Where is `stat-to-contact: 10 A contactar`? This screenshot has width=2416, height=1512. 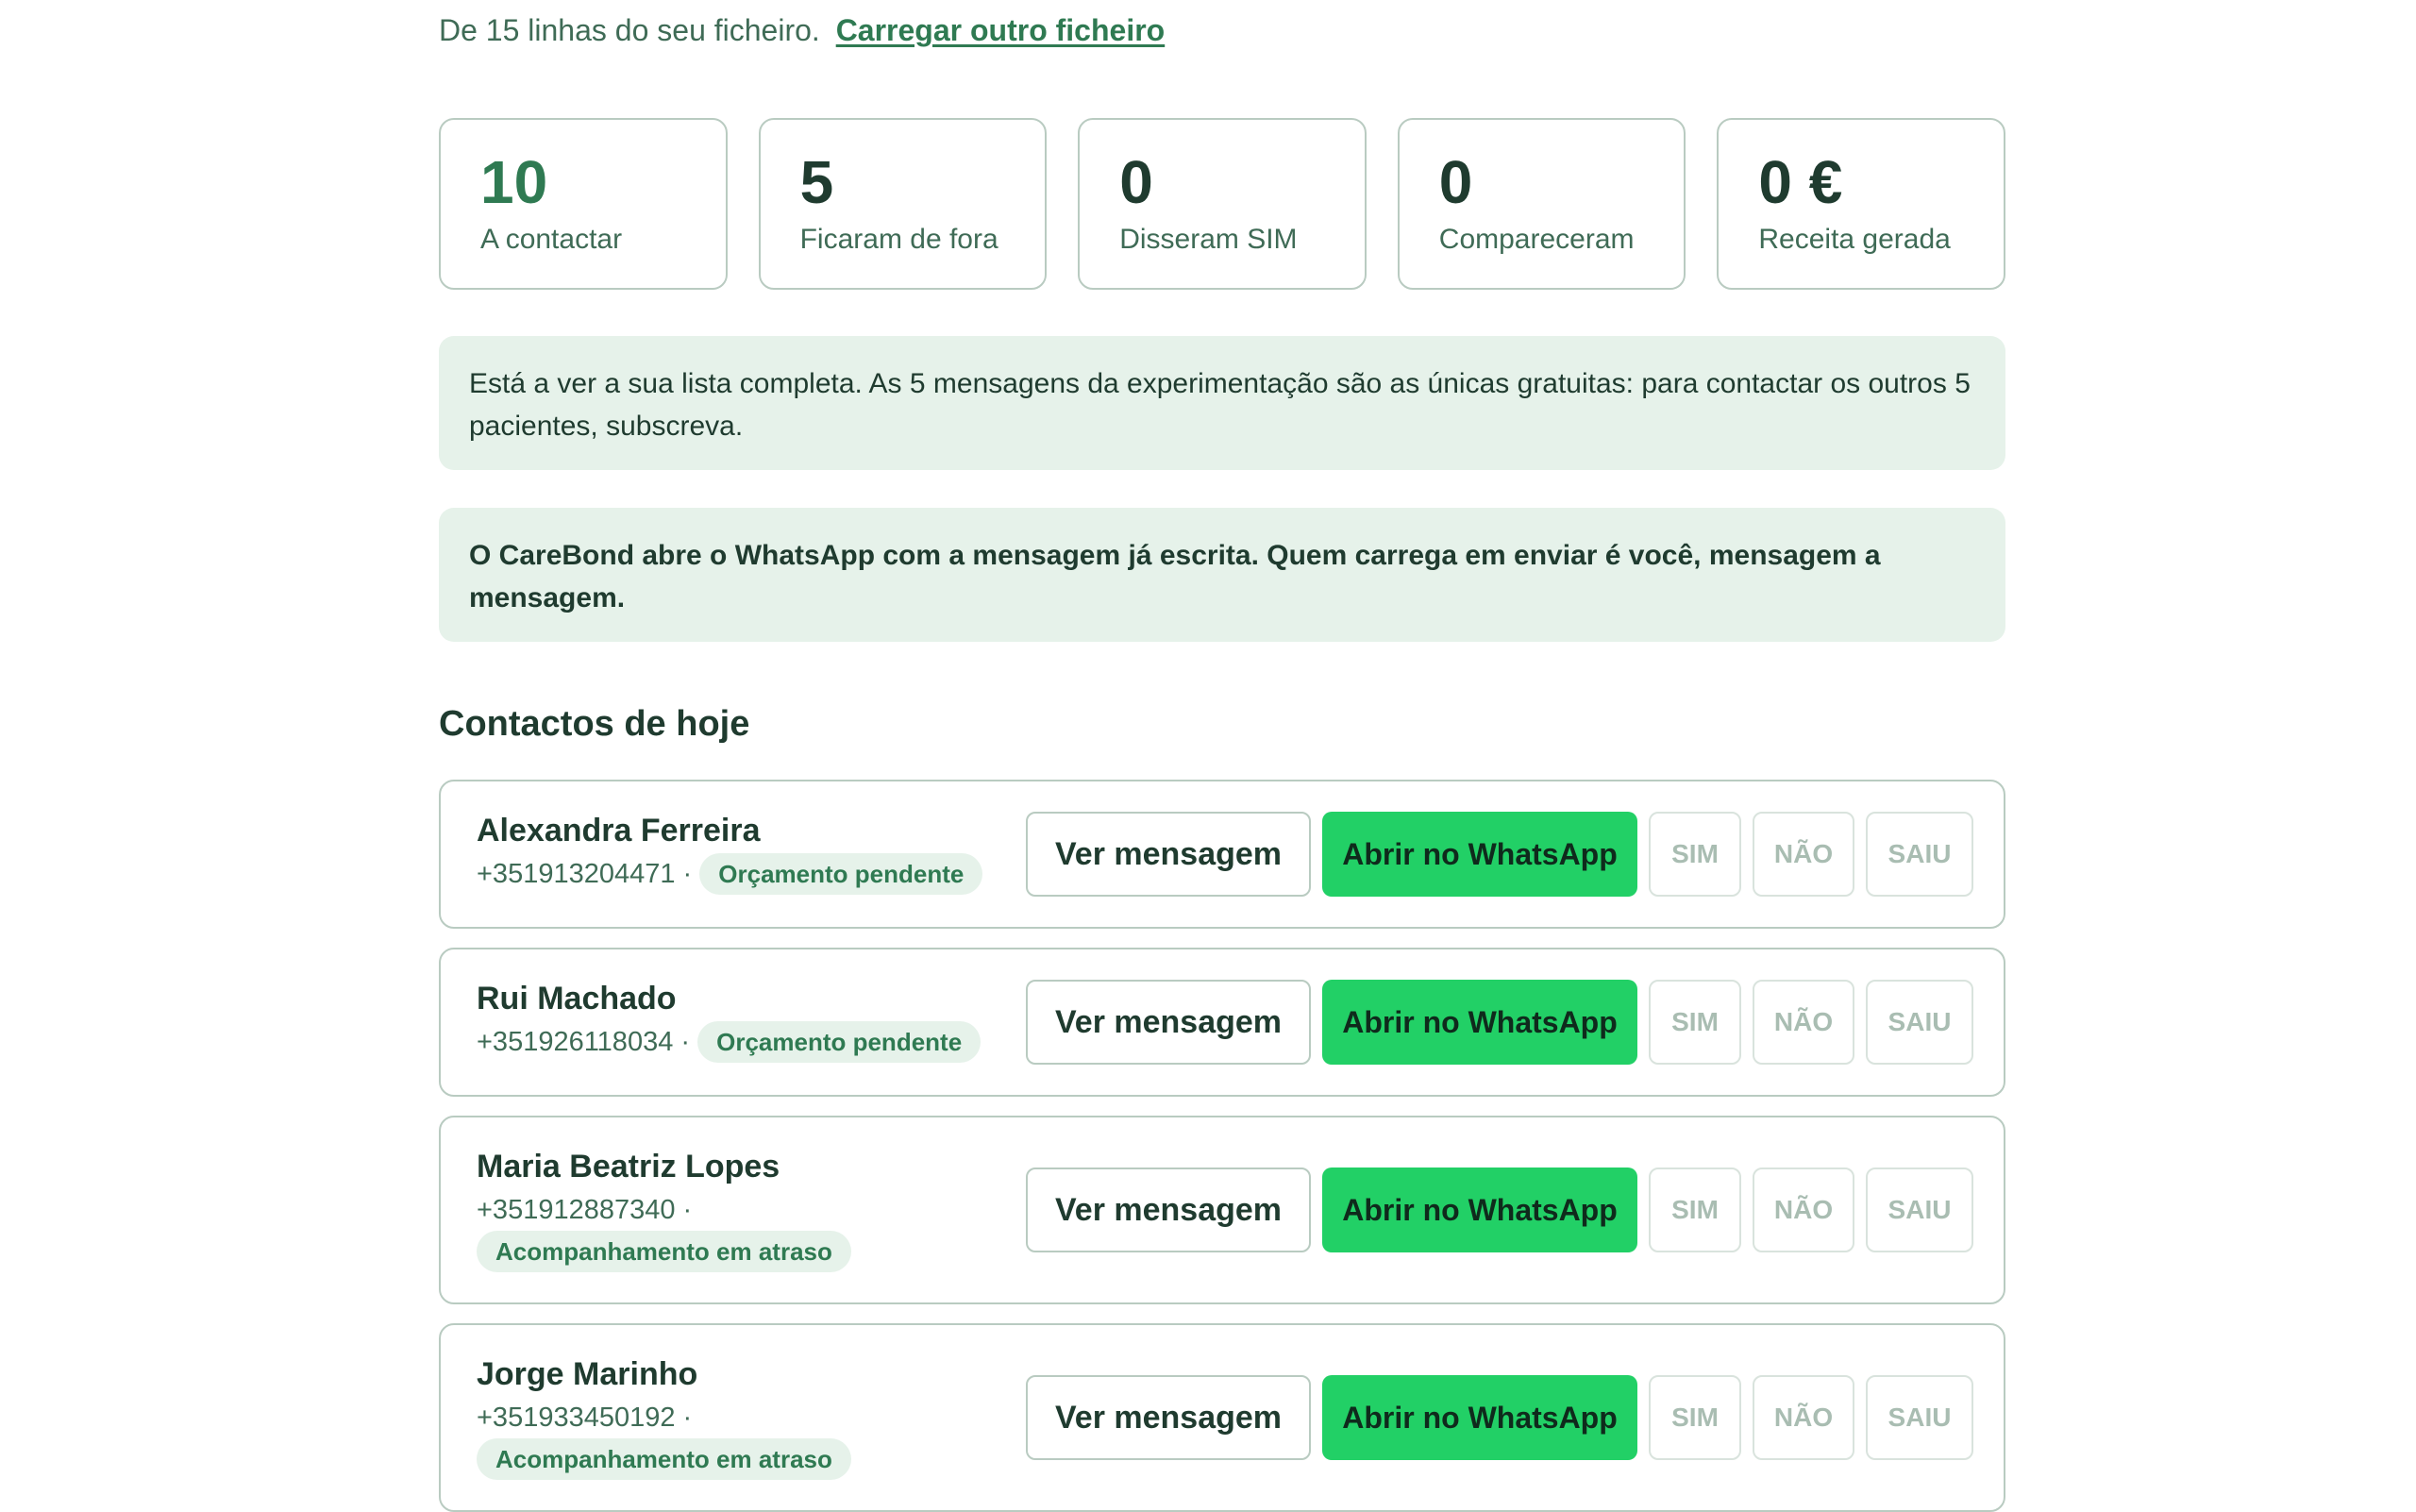
stat-to-contact: 10 A contactar is located at coordinates (583, 204).